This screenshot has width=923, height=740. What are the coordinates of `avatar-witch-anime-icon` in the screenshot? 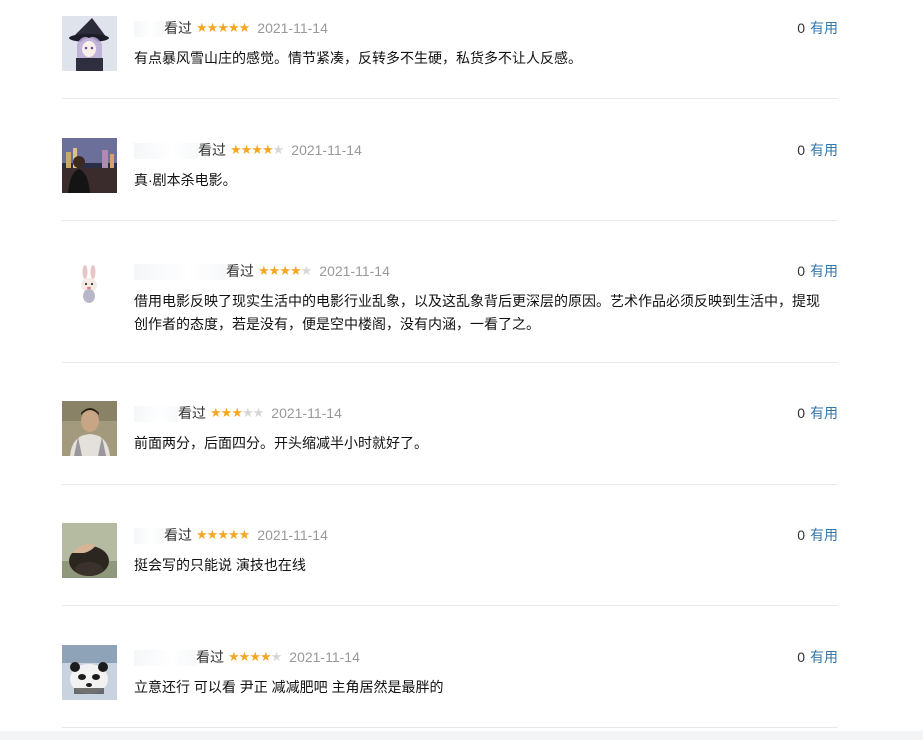 It's located at (89, 43).